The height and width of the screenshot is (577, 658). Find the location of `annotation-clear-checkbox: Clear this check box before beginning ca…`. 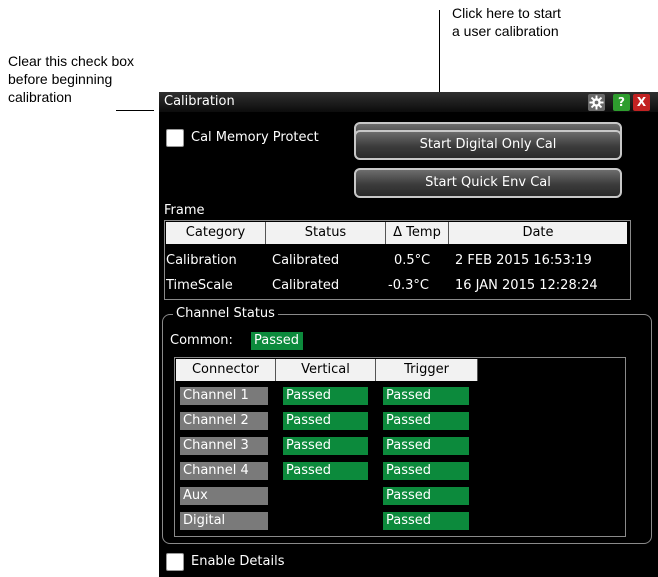

annotation-clear-checkbox: Clear this check box before beginning ca… is located at coordinates (83, 79).